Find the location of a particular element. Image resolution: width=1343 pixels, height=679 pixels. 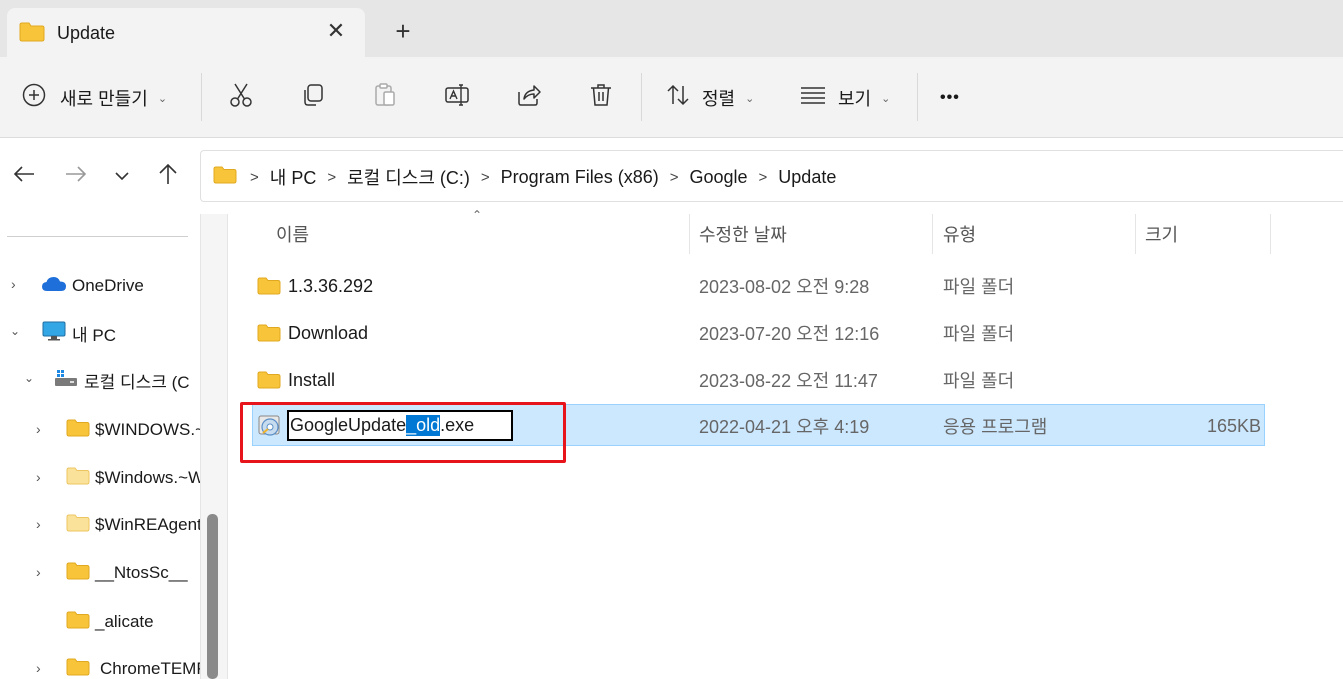

sidebar-item-onedrive: OneDrive is located at coordinates (92, 286).